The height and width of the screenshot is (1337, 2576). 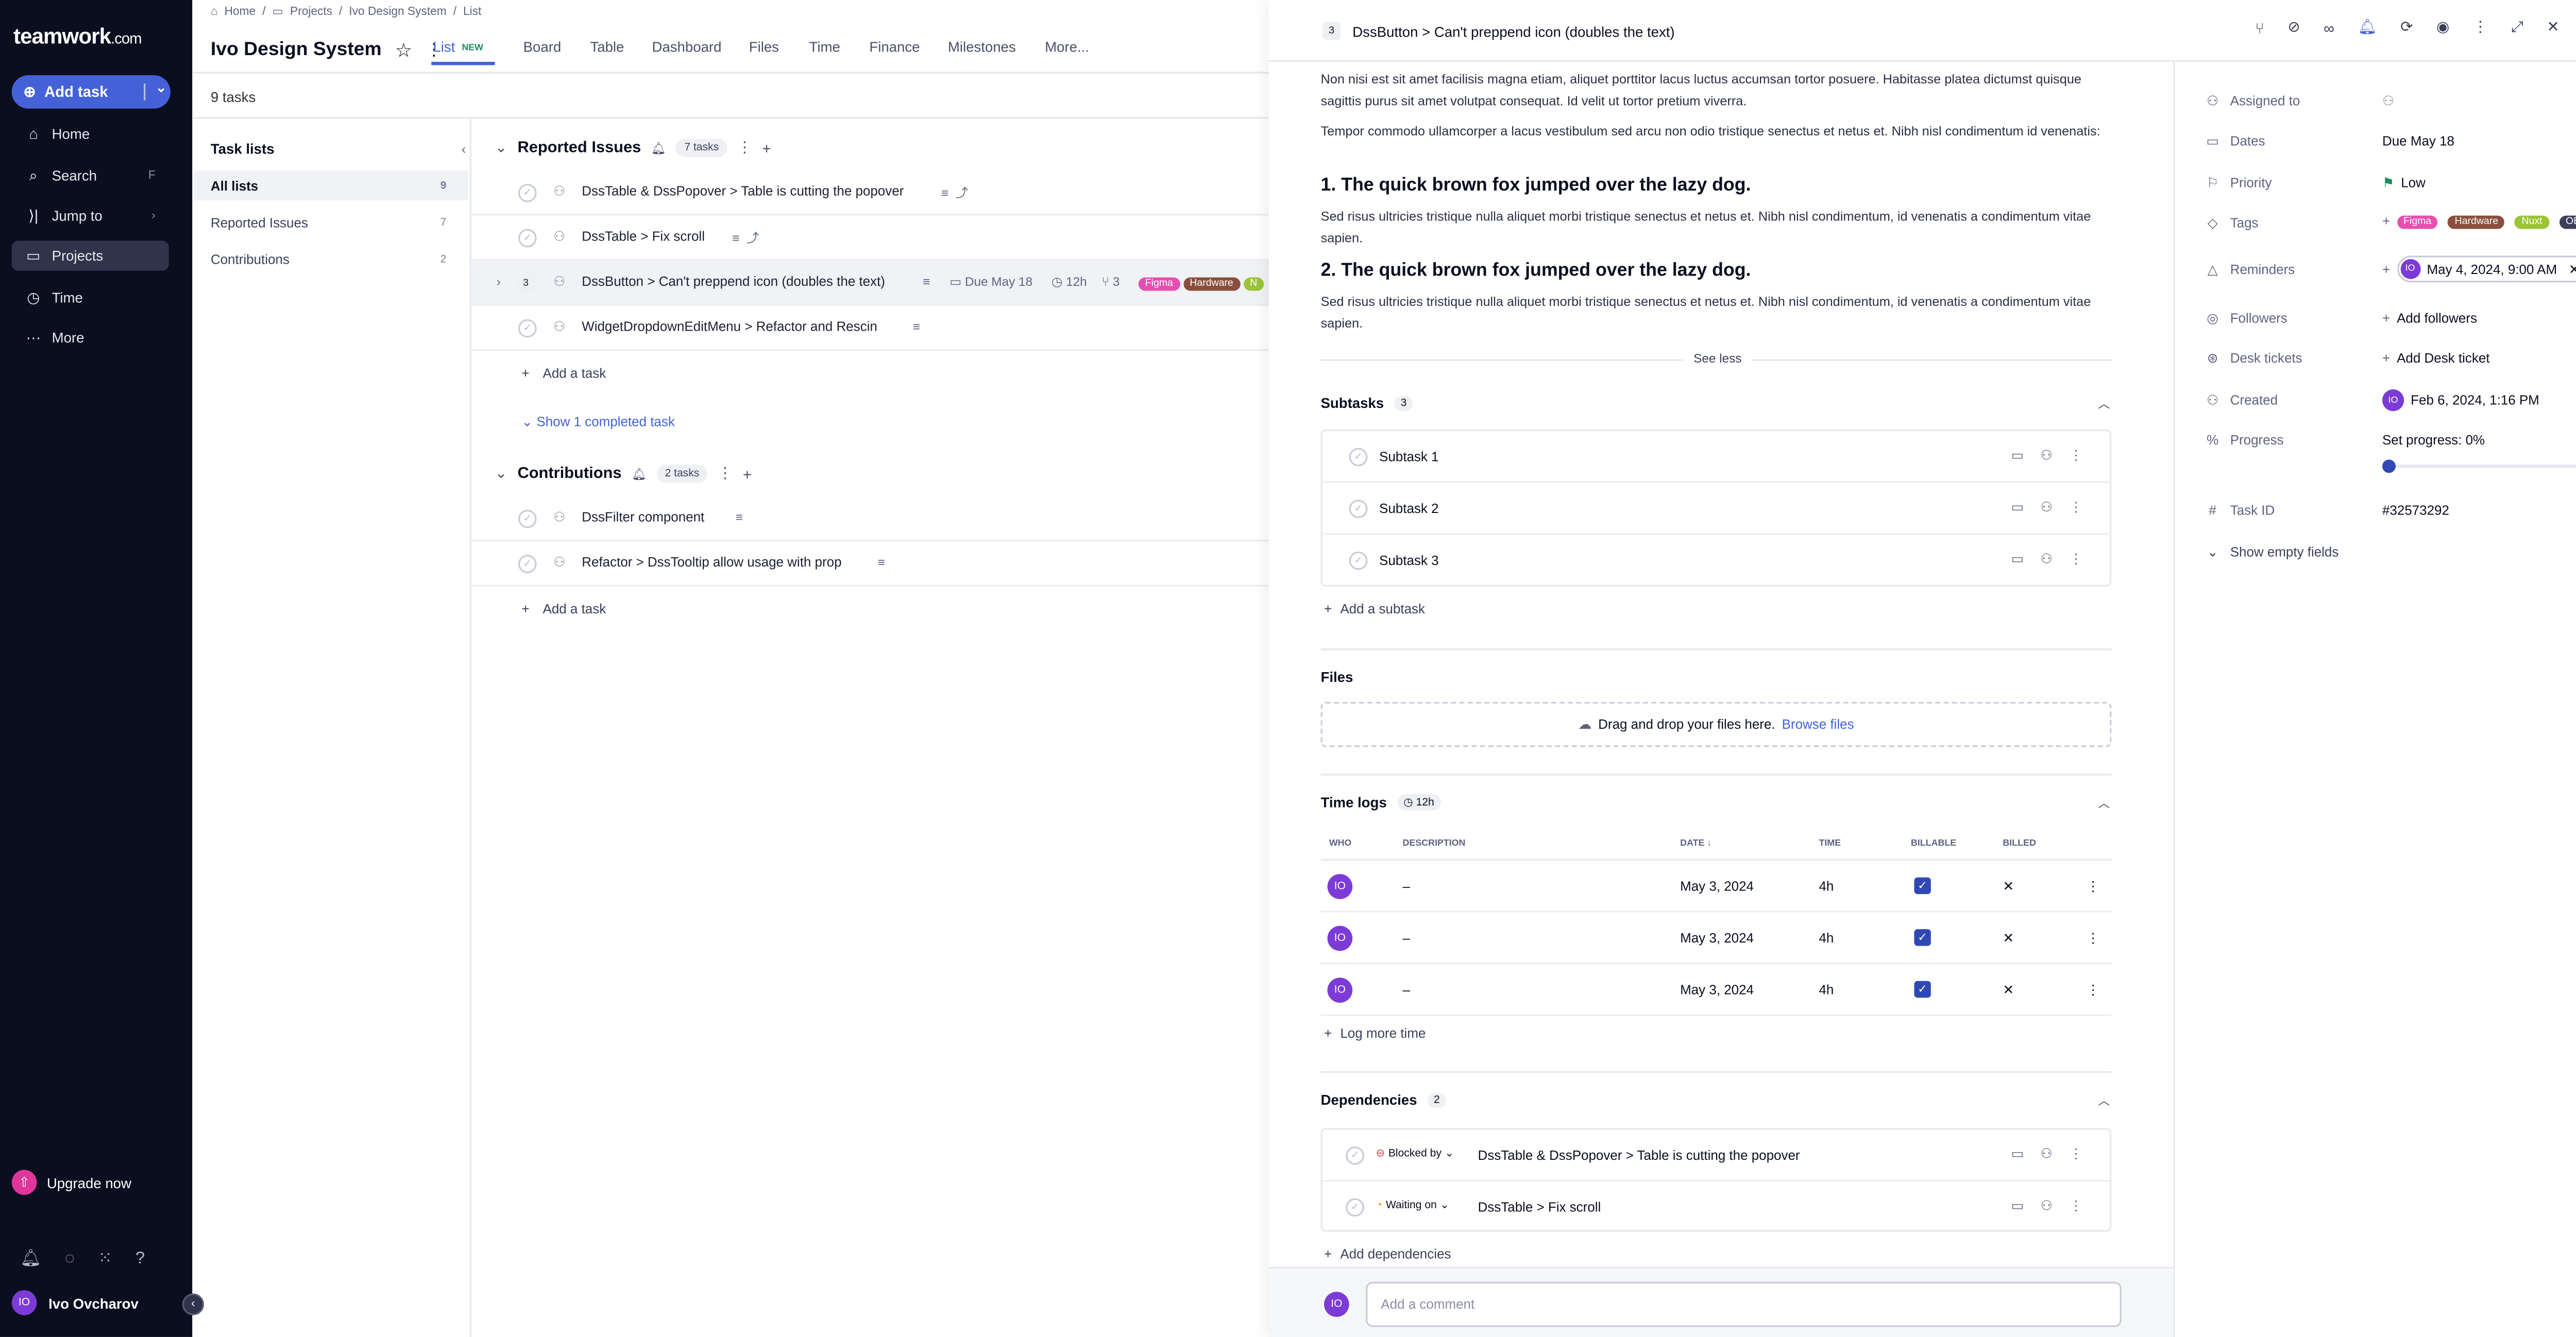 I want to click on dependency-status-dropdown: ◔ Waiting on ⌄, so click(x=1413, y=1204).